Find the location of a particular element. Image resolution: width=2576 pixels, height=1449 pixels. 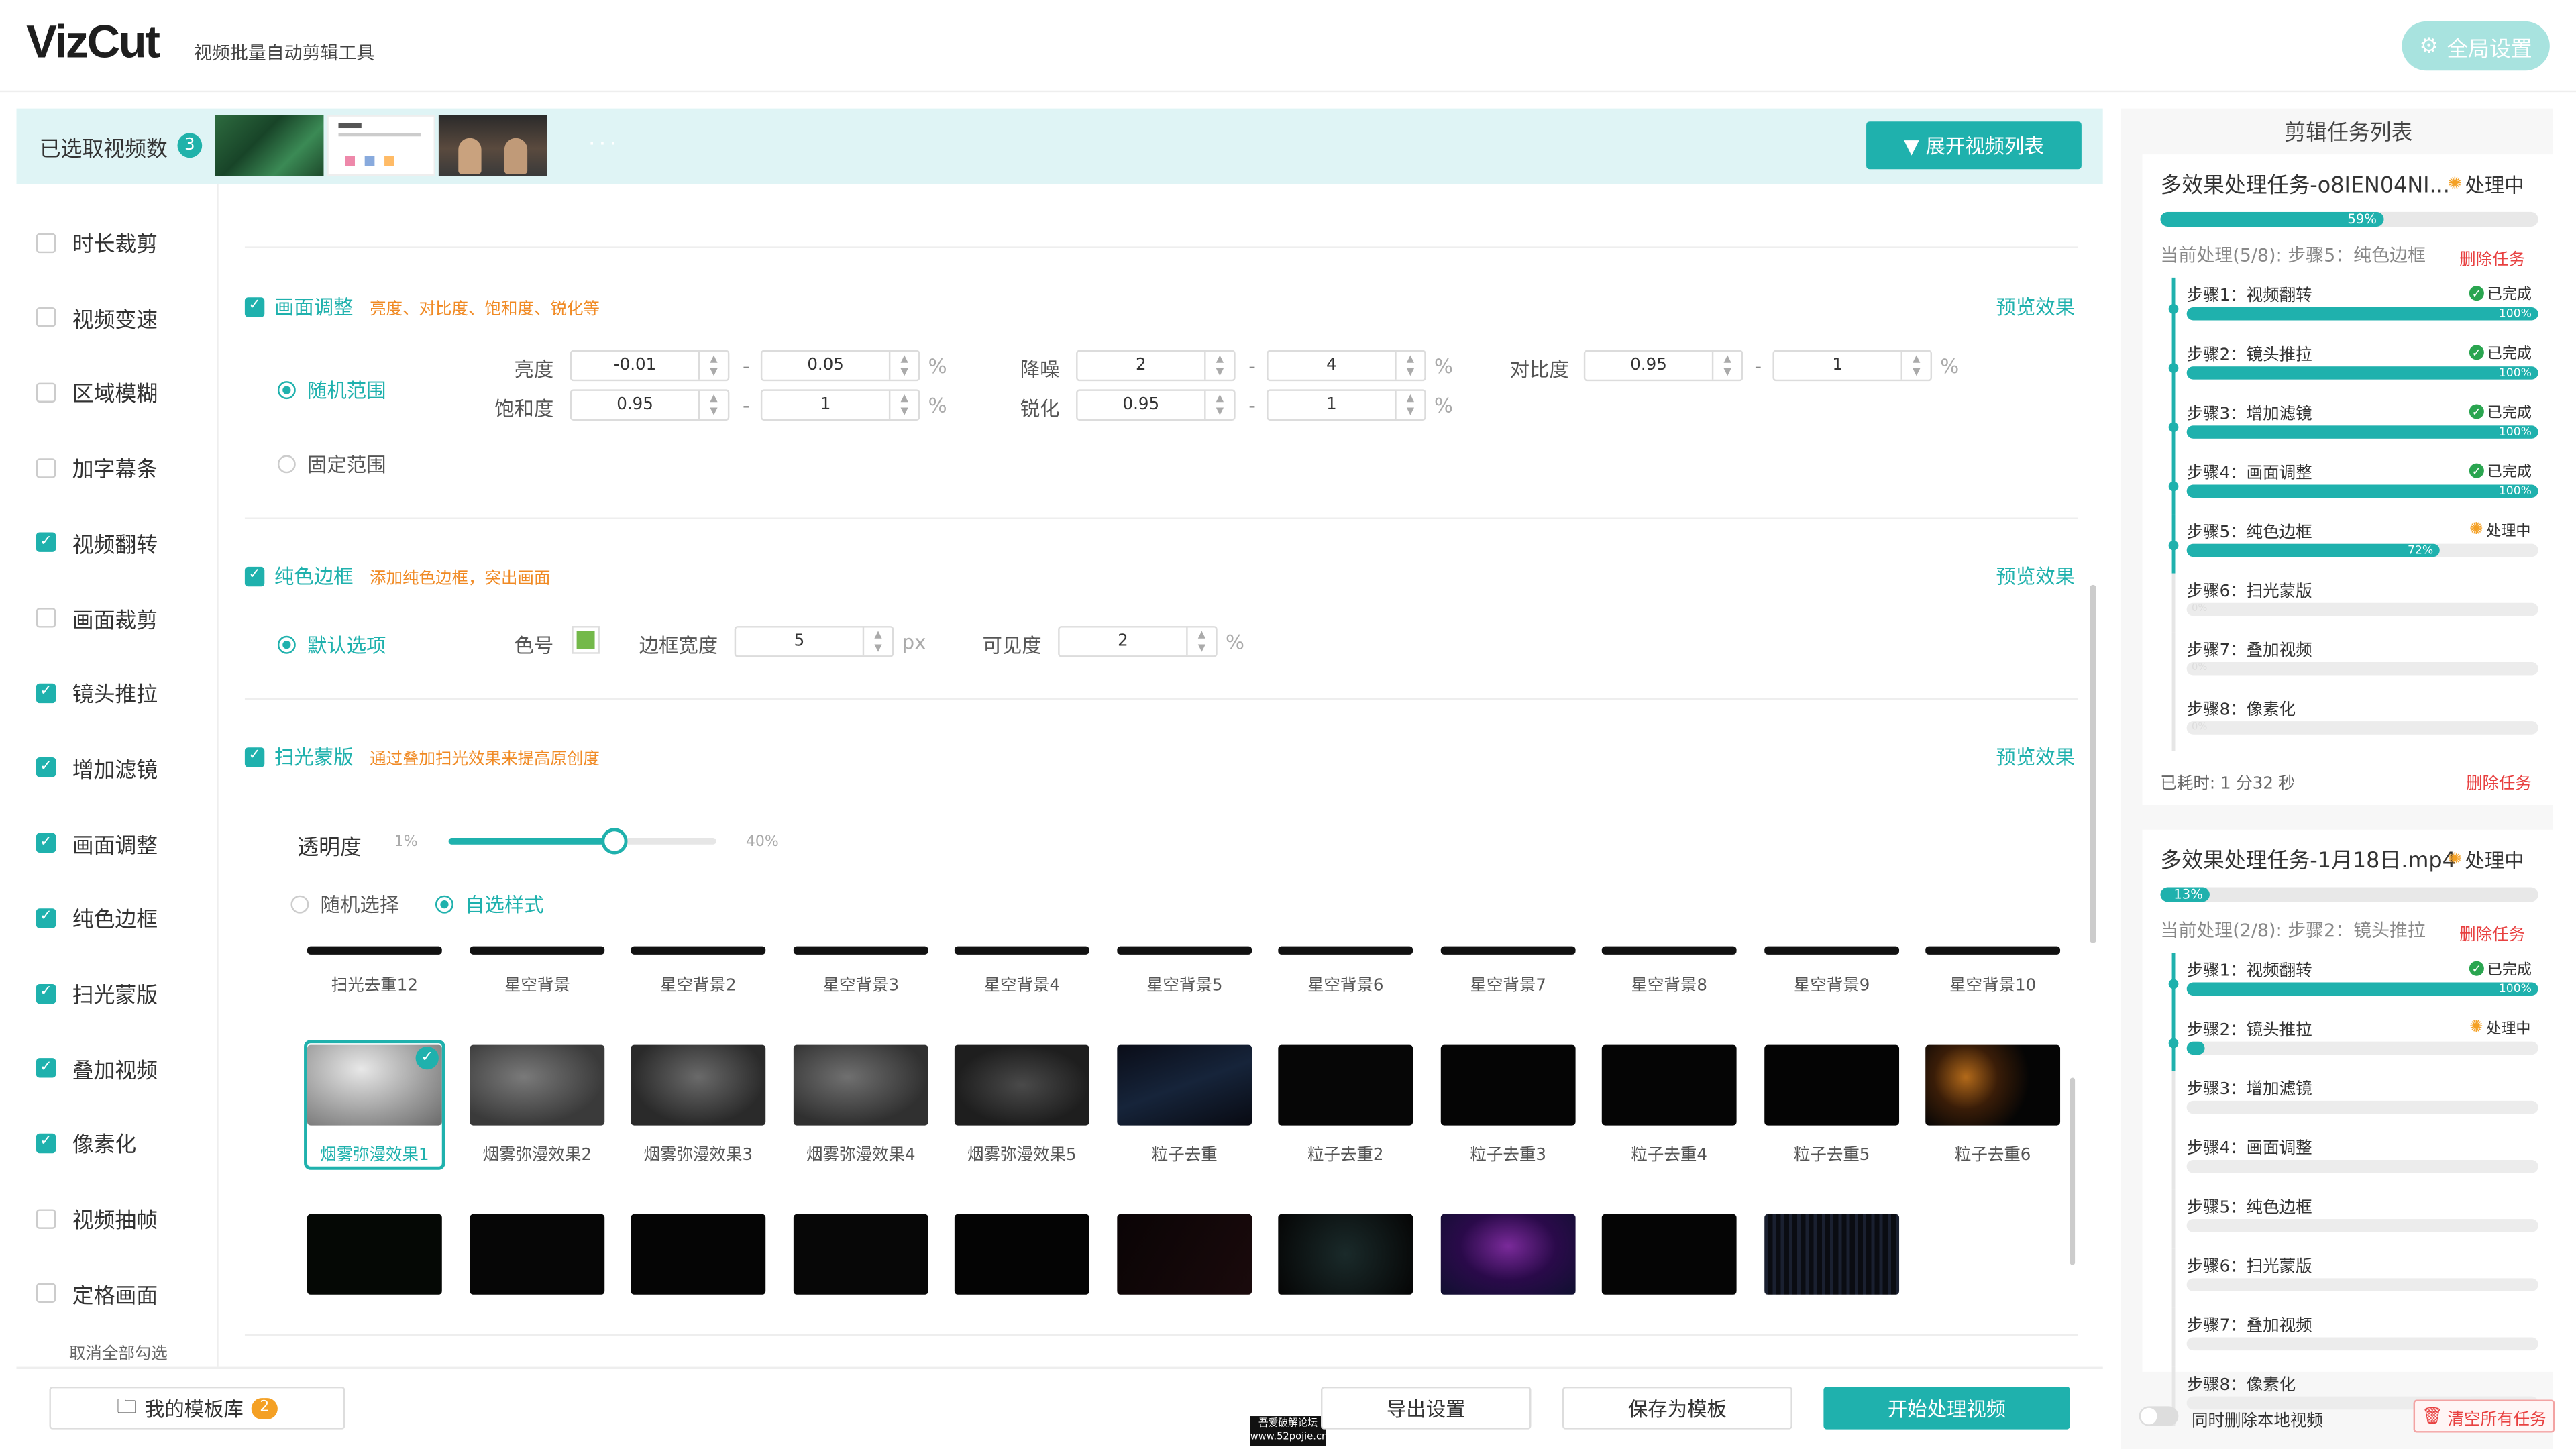

template-library-button: 🗀 我的模板库 2 is located at coordinates (197, 1408).